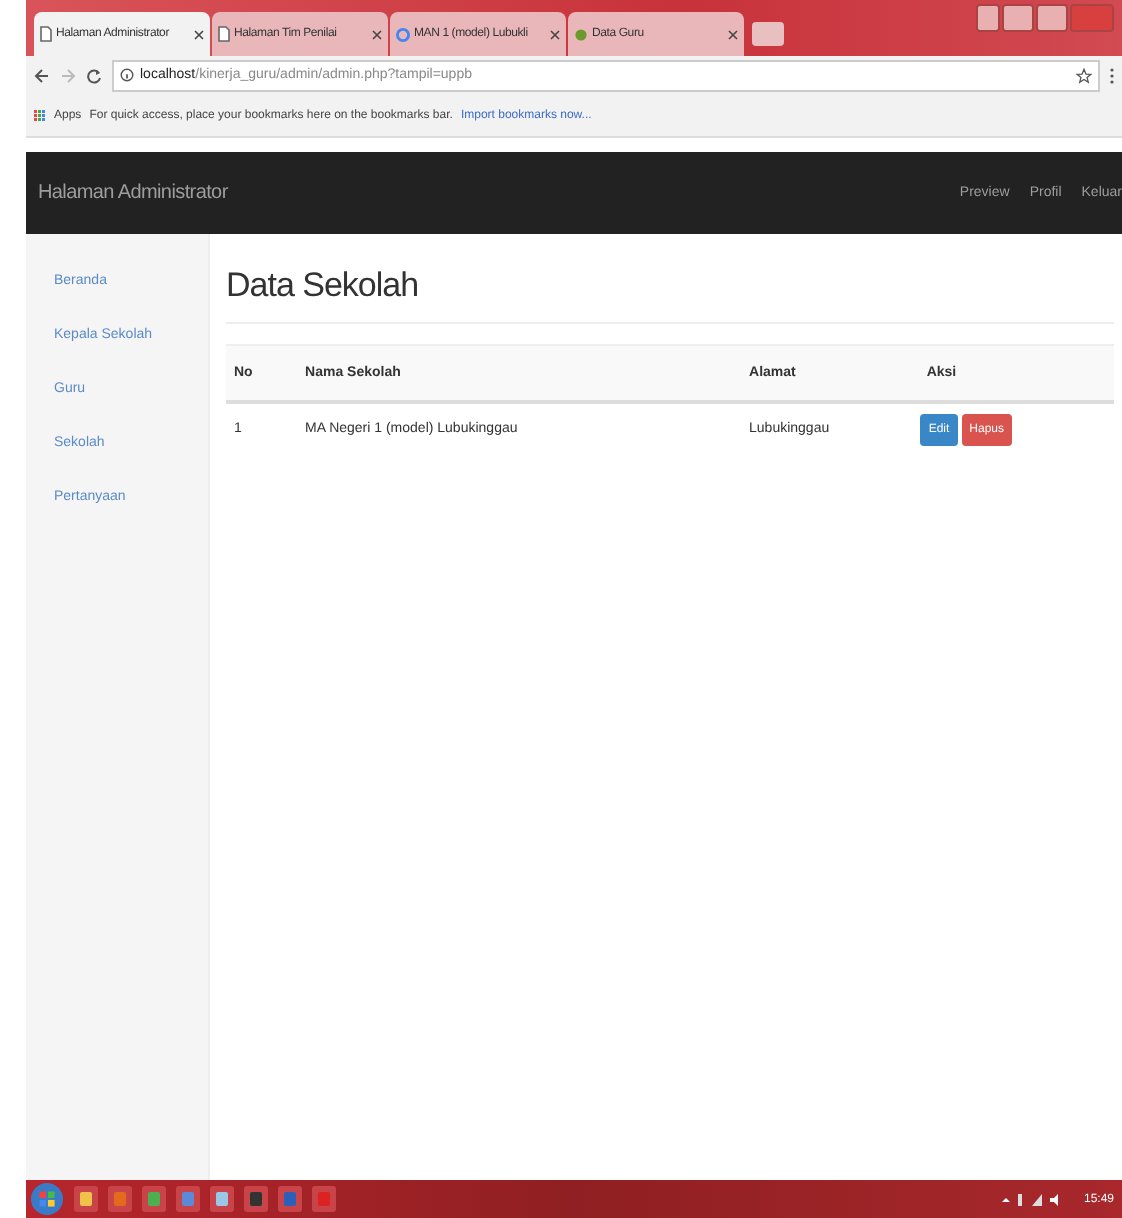 This screenshot has width=1122, height=1218. Describe the element at coordinates (988, 18) in the screenshot. I see `user-button` at that location.